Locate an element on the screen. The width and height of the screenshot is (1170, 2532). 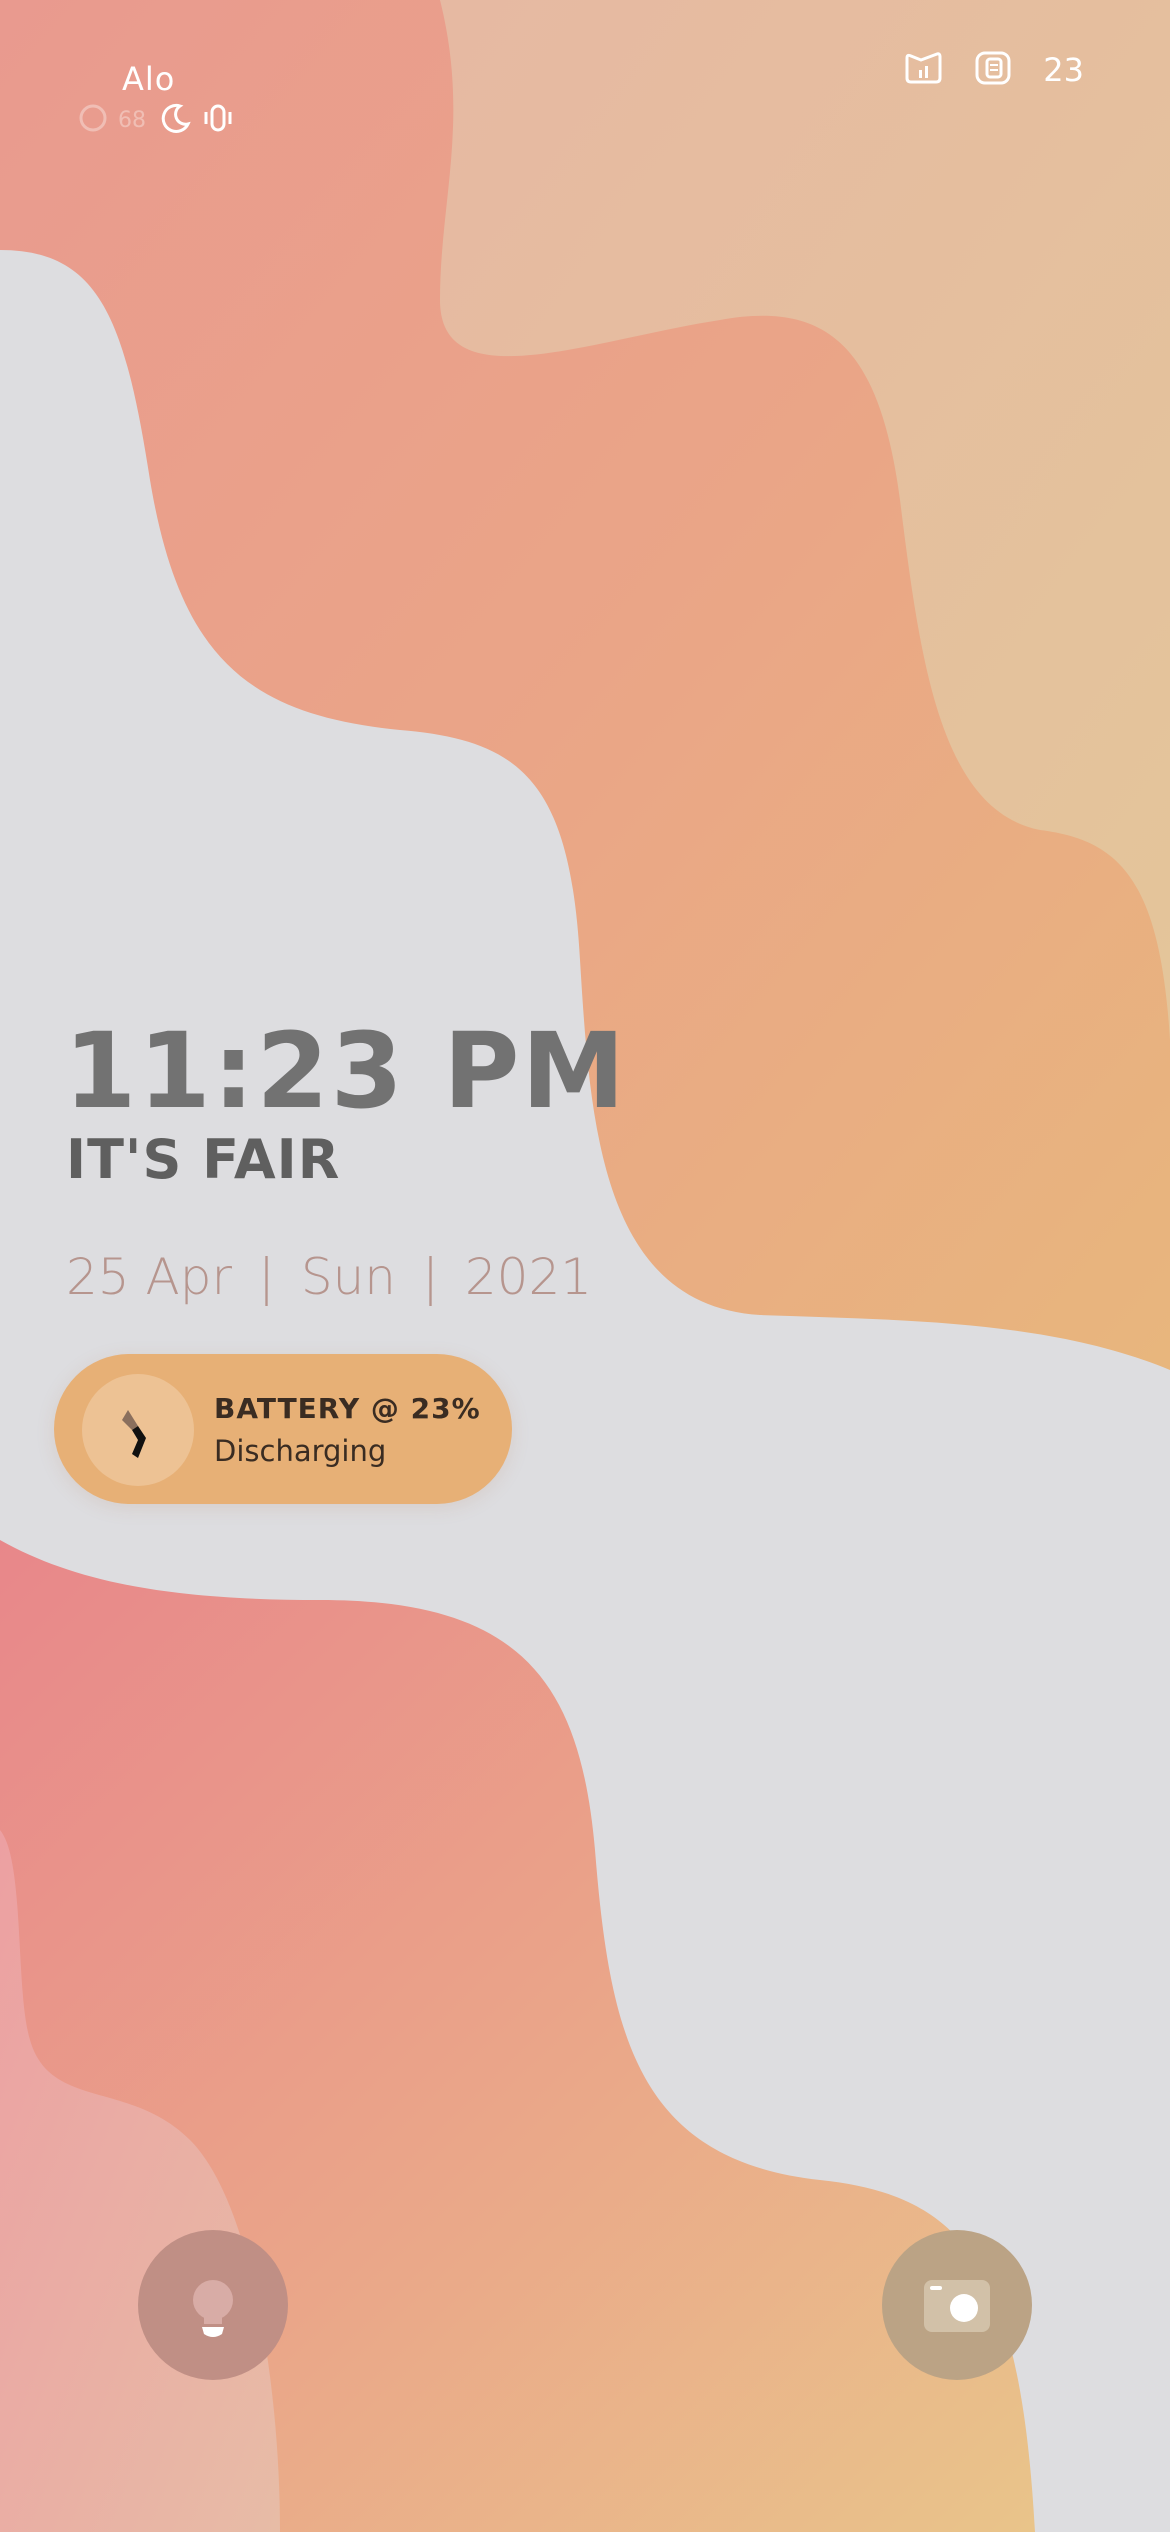
camera-icon is located at coordinates (957, 2306).